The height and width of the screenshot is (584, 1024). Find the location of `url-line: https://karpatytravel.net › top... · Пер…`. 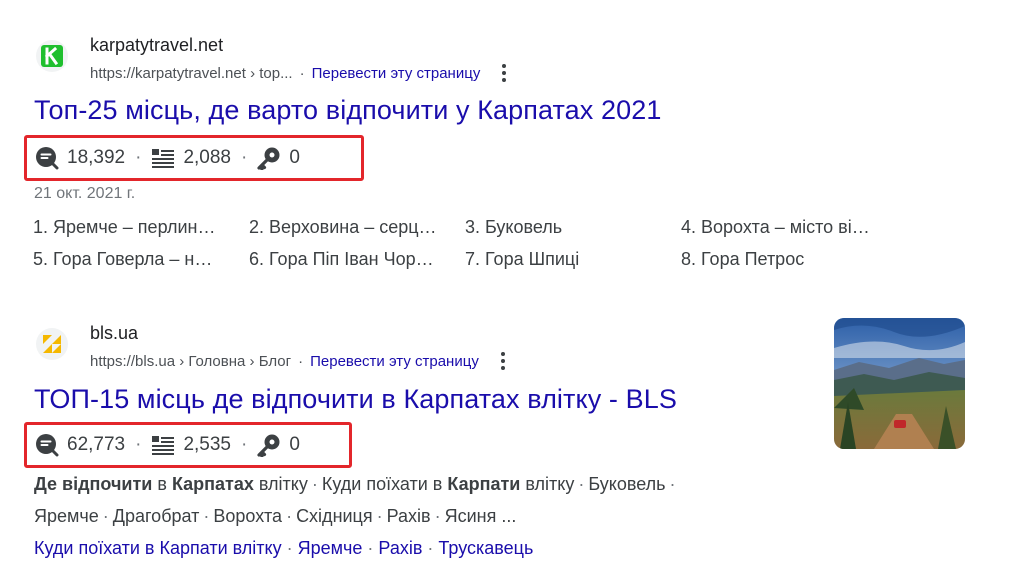

url-line: https://karpatytravel.net › top... · Пер… is located at coordinates (300, 73).